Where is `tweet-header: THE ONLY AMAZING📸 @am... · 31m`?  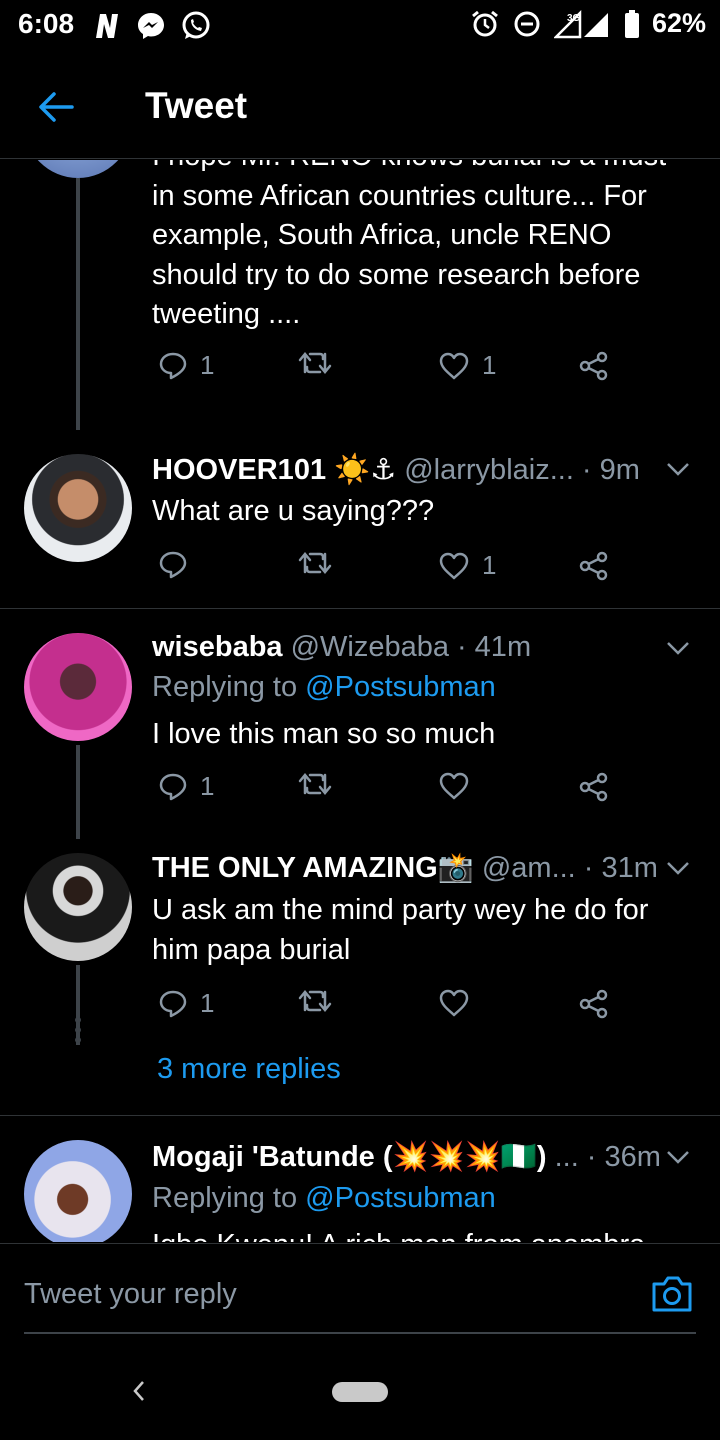
tweet-header: THE ONLY AMAZING📸 @am... · 31m is located at coordinates (405, 868).